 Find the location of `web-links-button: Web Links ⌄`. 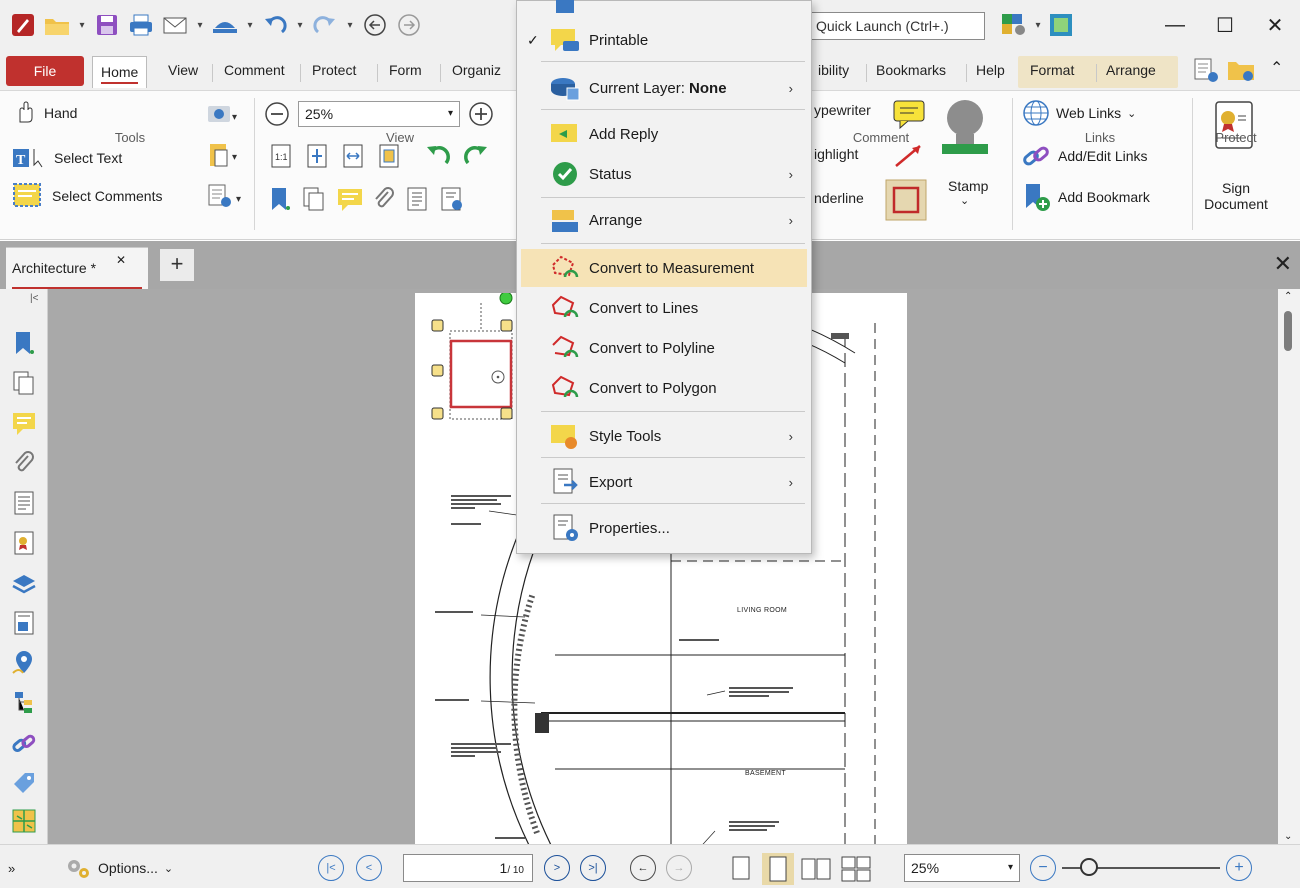

web-links-button: Web Links ⌄ is located at coordinates (1079, 113).